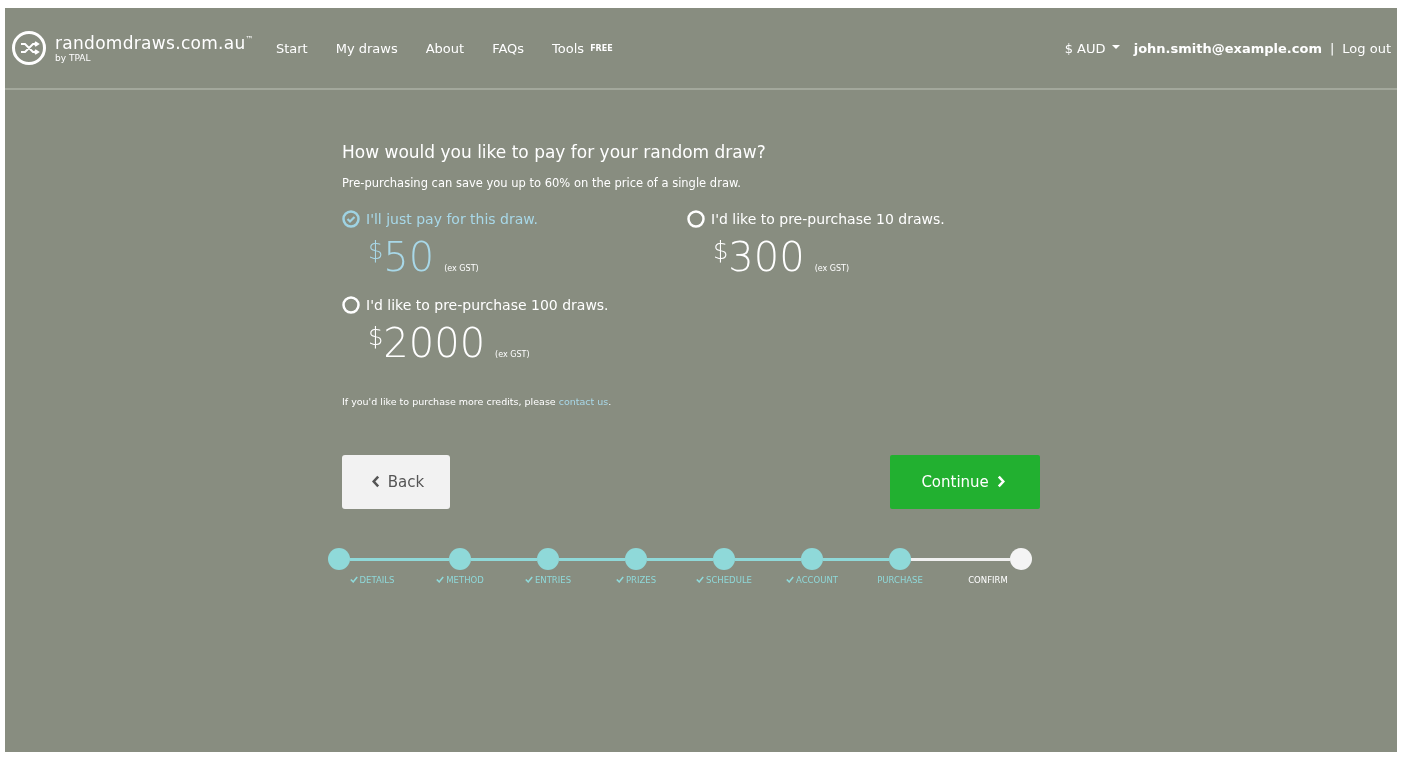 The height and width of the screenshot is (760, 1407). Describe the element at coordinates (1001, 481) in the screenshot. I see `chevron-right-icon` at that location.